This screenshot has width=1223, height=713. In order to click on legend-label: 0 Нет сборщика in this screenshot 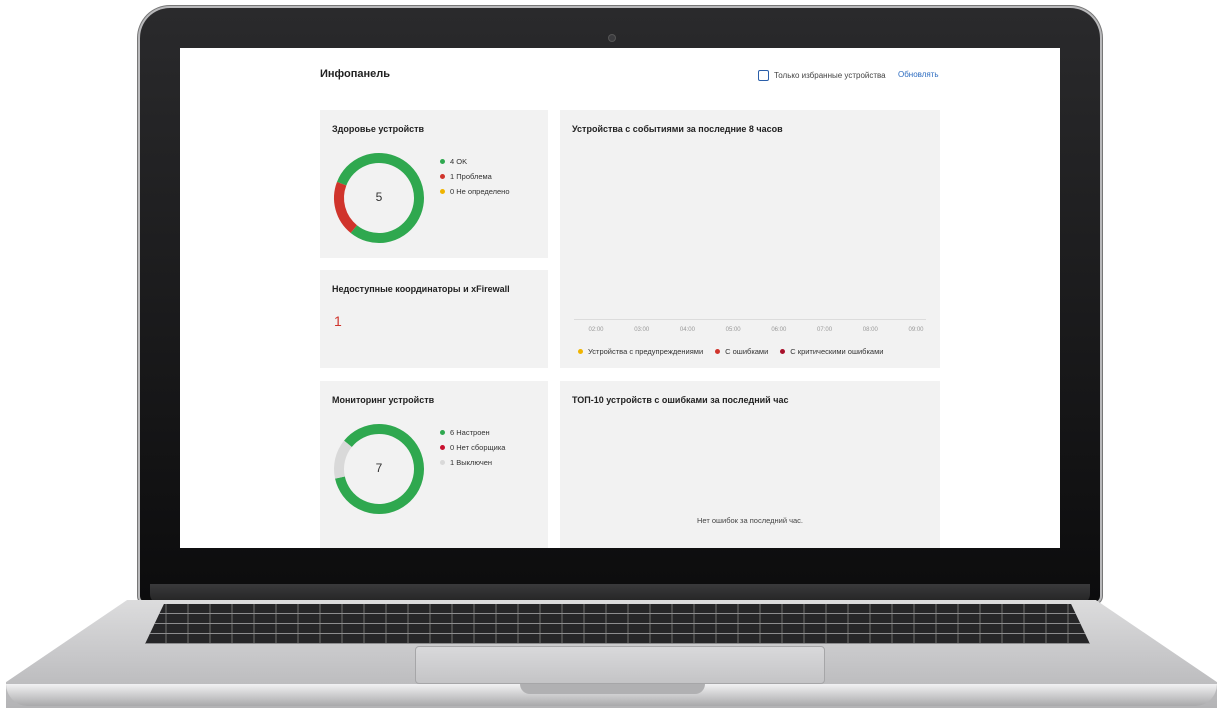, I will do `click(478, 447)`.